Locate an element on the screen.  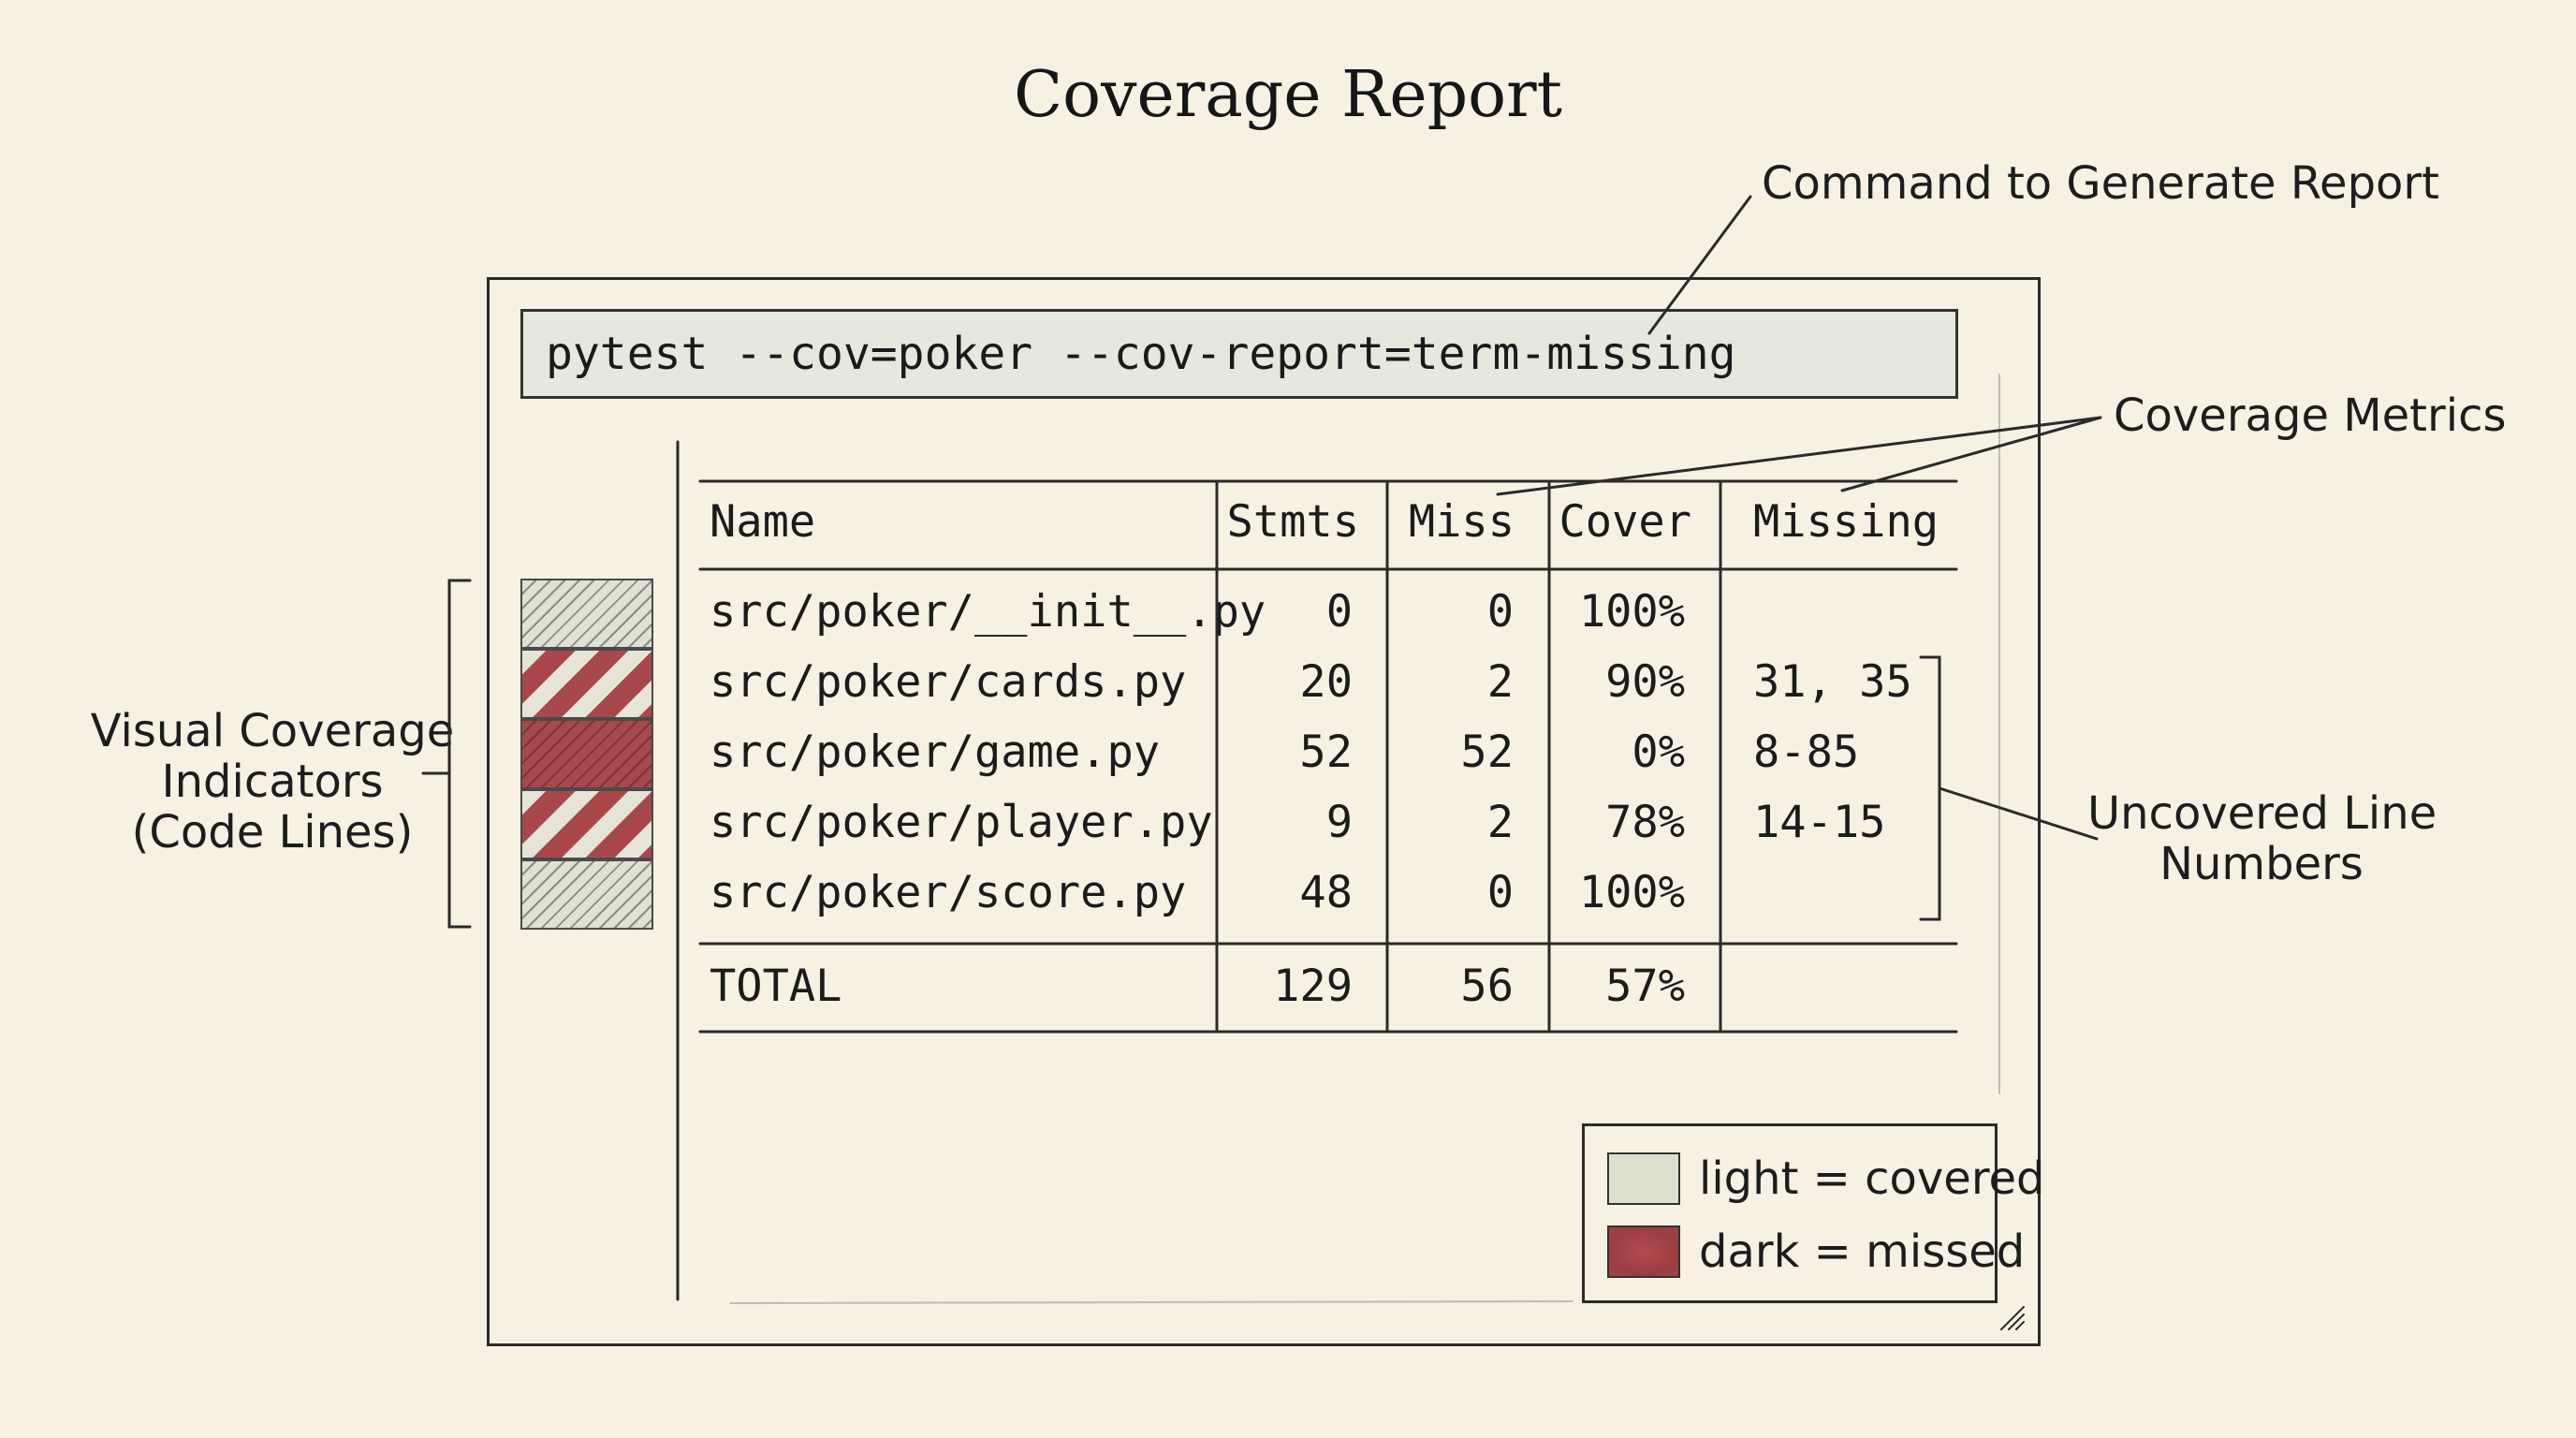
sketch-line-bottom is located at coordinates (1151, 1302).